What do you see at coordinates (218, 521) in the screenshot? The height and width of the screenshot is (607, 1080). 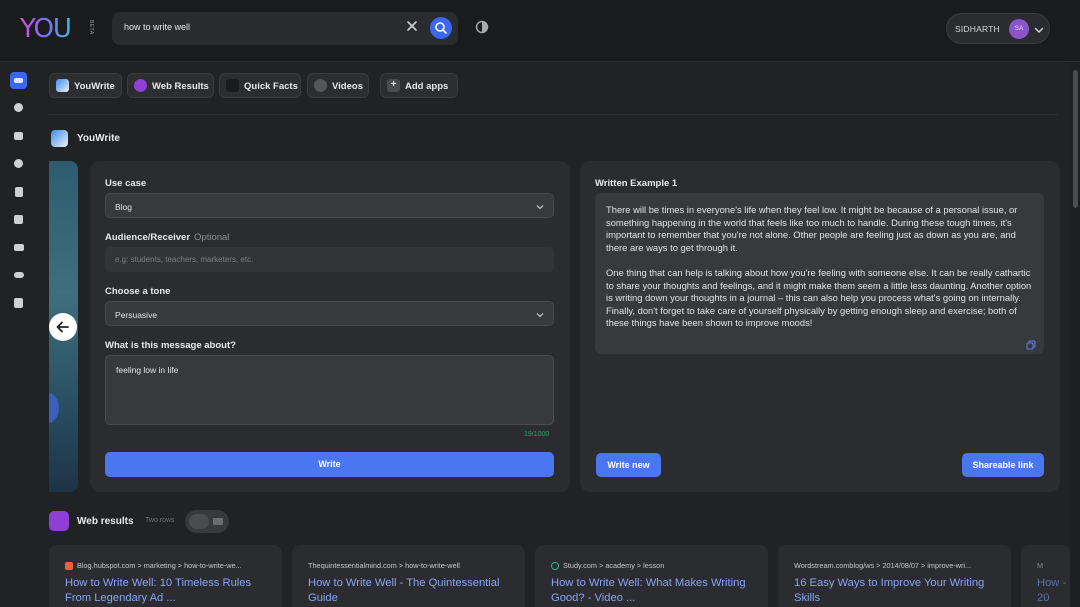 I see `list-view-icon` at bounding box center [218, 521].